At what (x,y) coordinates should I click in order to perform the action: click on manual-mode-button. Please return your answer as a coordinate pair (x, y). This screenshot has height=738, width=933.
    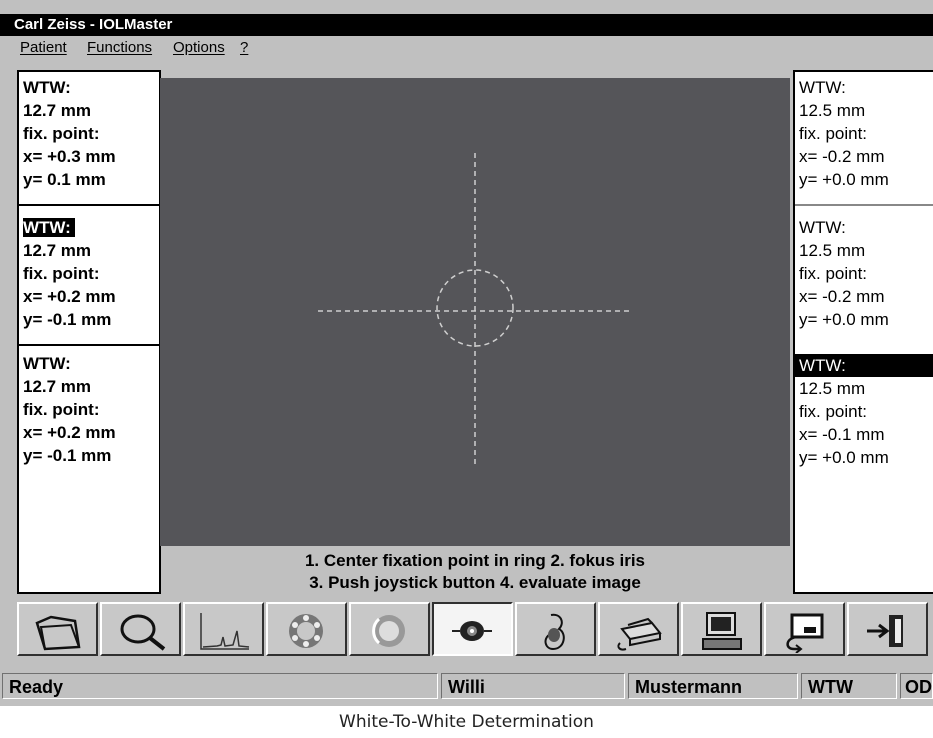
    Looking at the image, I should click on (555, 629).